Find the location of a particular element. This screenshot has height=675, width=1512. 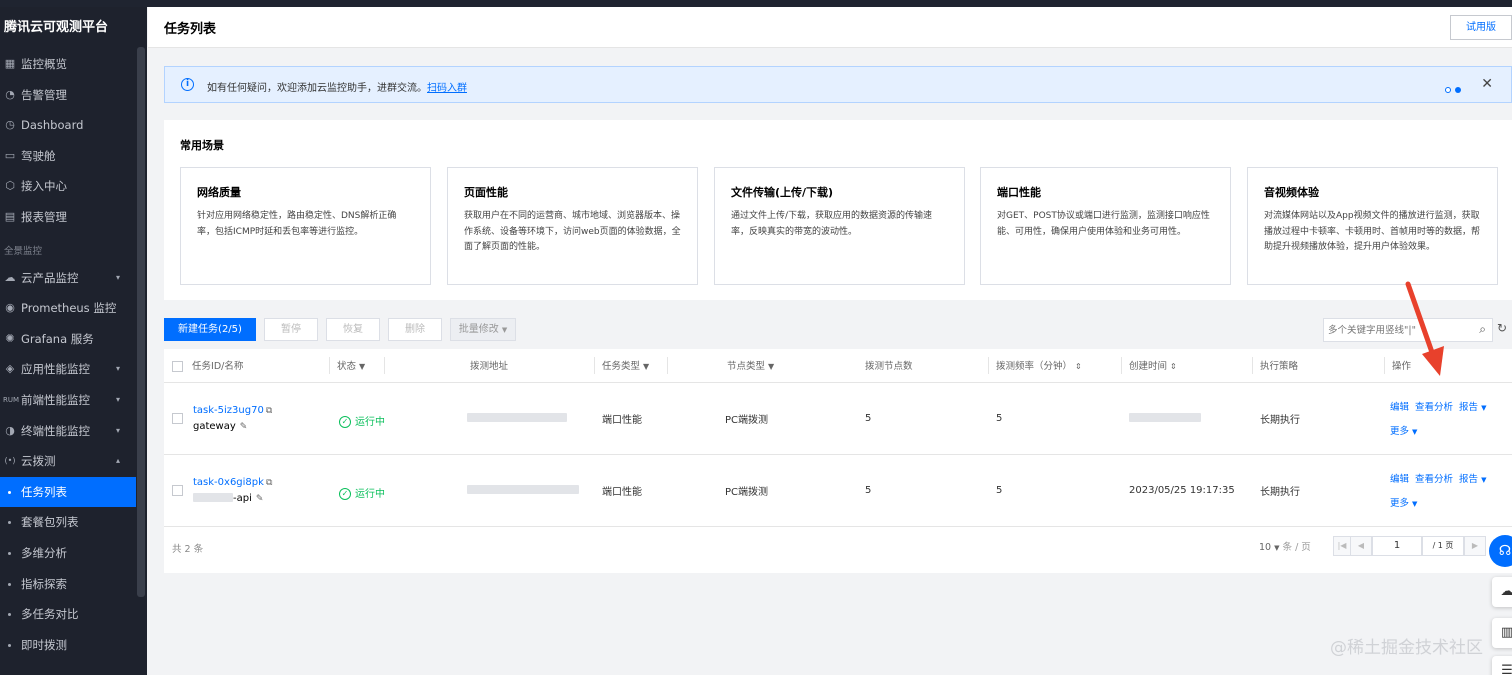

header-label: 任务ID/名称 is located at coordinates (218, 367).